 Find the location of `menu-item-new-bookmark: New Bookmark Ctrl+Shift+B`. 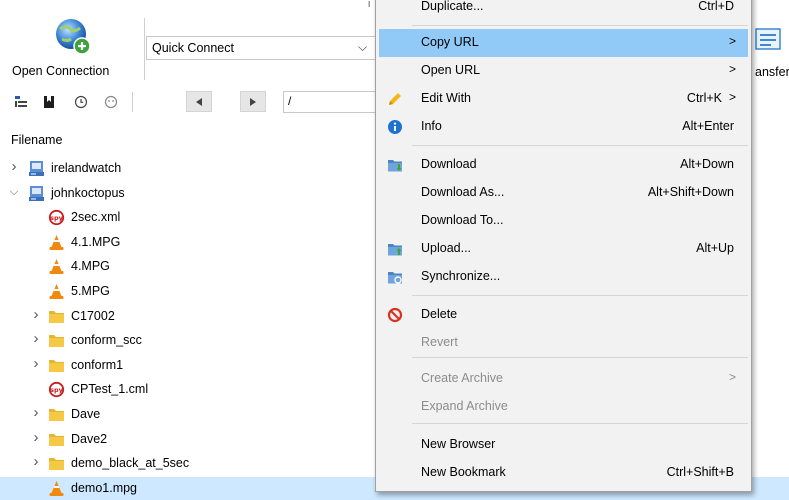

menu-item-new-bookmark: New Bookmark Ctrl+Shift+B is located at coordinates (563, 473).